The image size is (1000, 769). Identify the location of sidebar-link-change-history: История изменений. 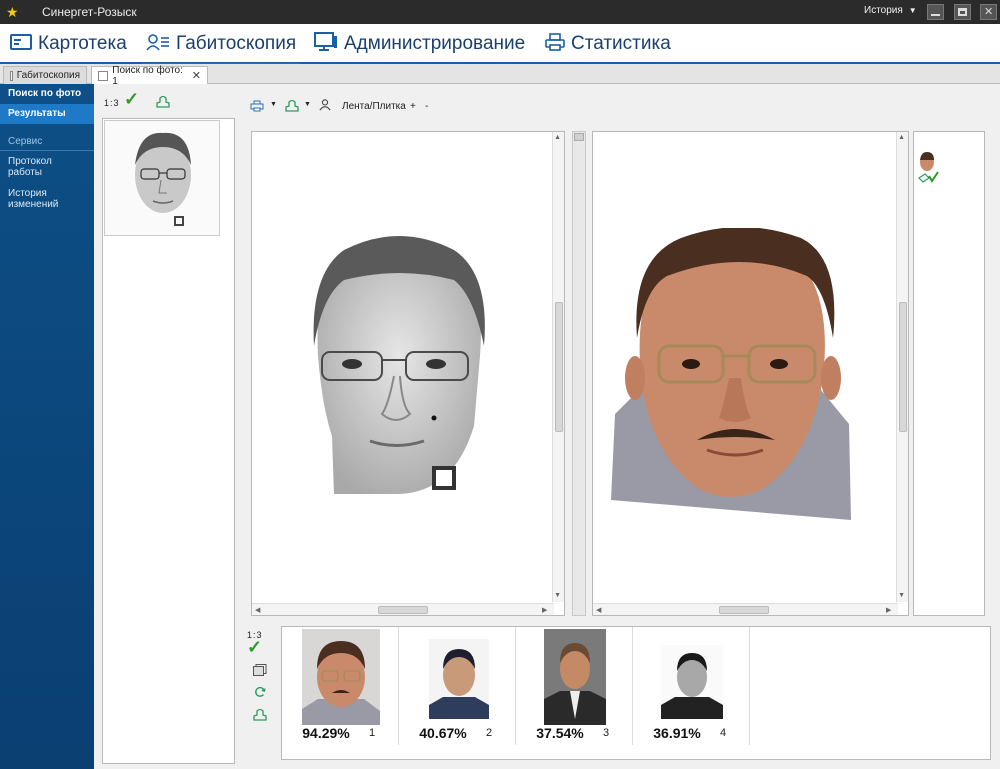
(47, 199).